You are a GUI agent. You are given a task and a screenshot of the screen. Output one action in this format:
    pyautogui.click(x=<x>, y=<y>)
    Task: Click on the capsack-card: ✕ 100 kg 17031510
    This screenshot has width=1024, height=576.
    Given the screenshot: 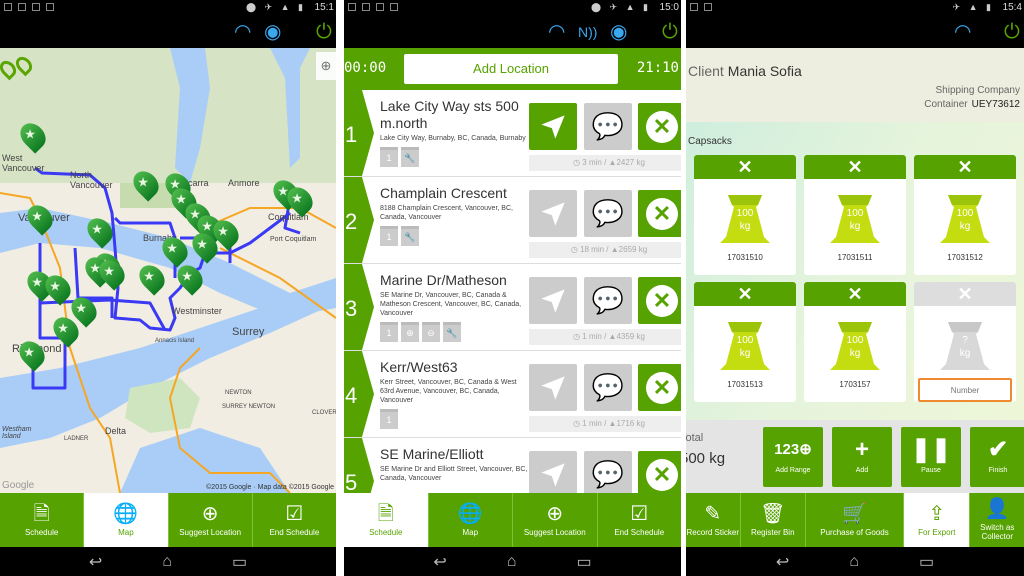 What is the action you would take?
    pyautogui.click(x=745, y=215)
    